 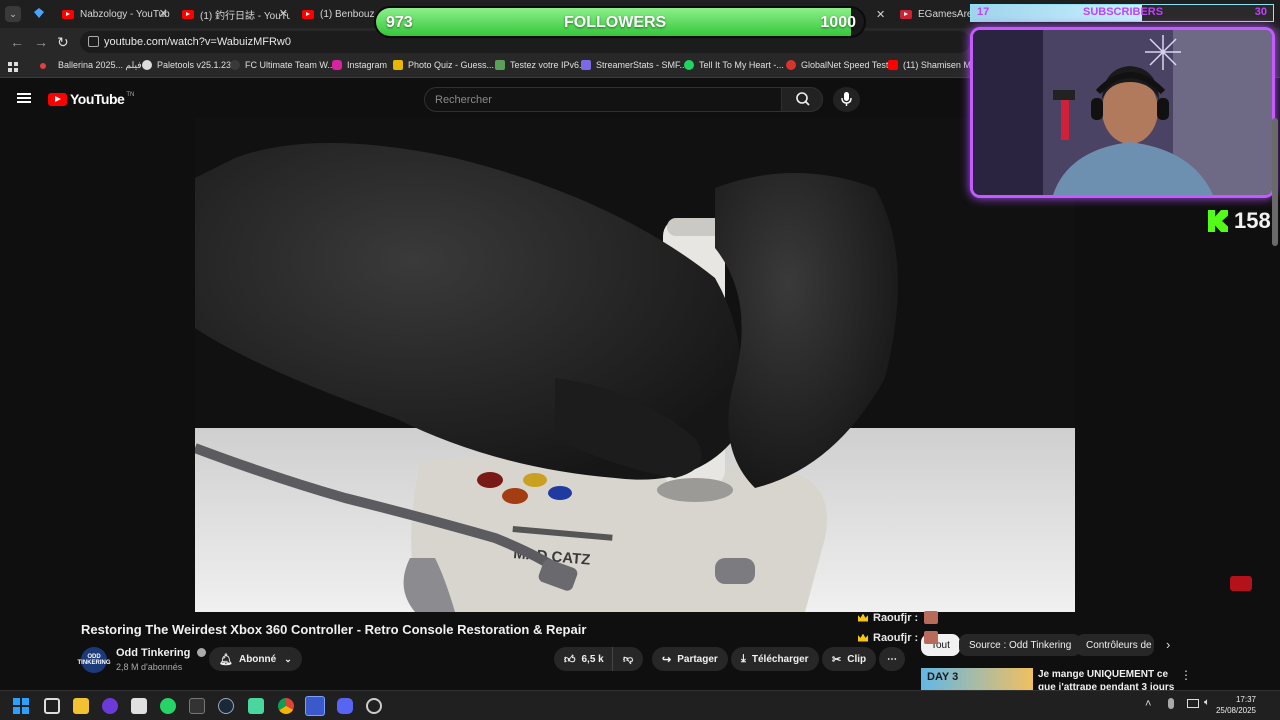 I want to click on tab-title: Nabzology - YouTub, so click(x=125, y=14).